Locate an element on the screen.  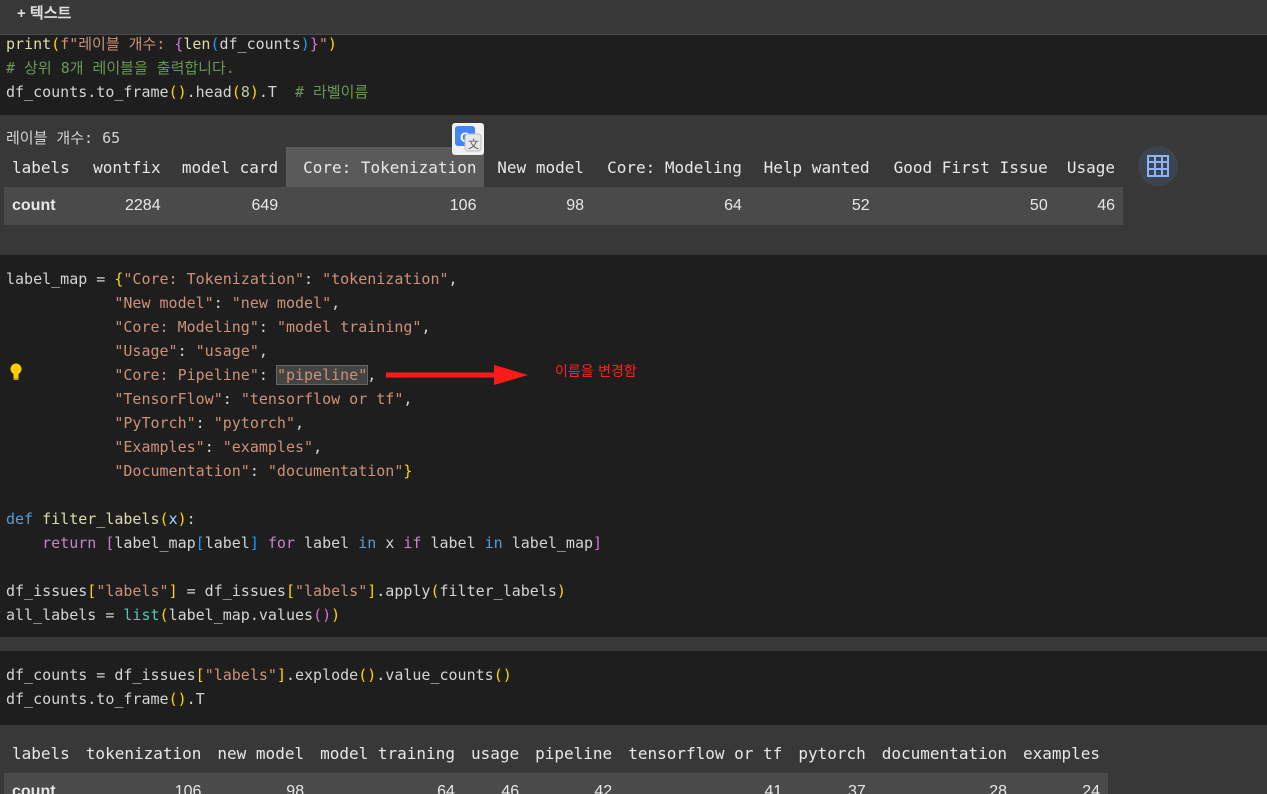
table-column-header: tensorflow or tf is located at coordinates (705, 753).